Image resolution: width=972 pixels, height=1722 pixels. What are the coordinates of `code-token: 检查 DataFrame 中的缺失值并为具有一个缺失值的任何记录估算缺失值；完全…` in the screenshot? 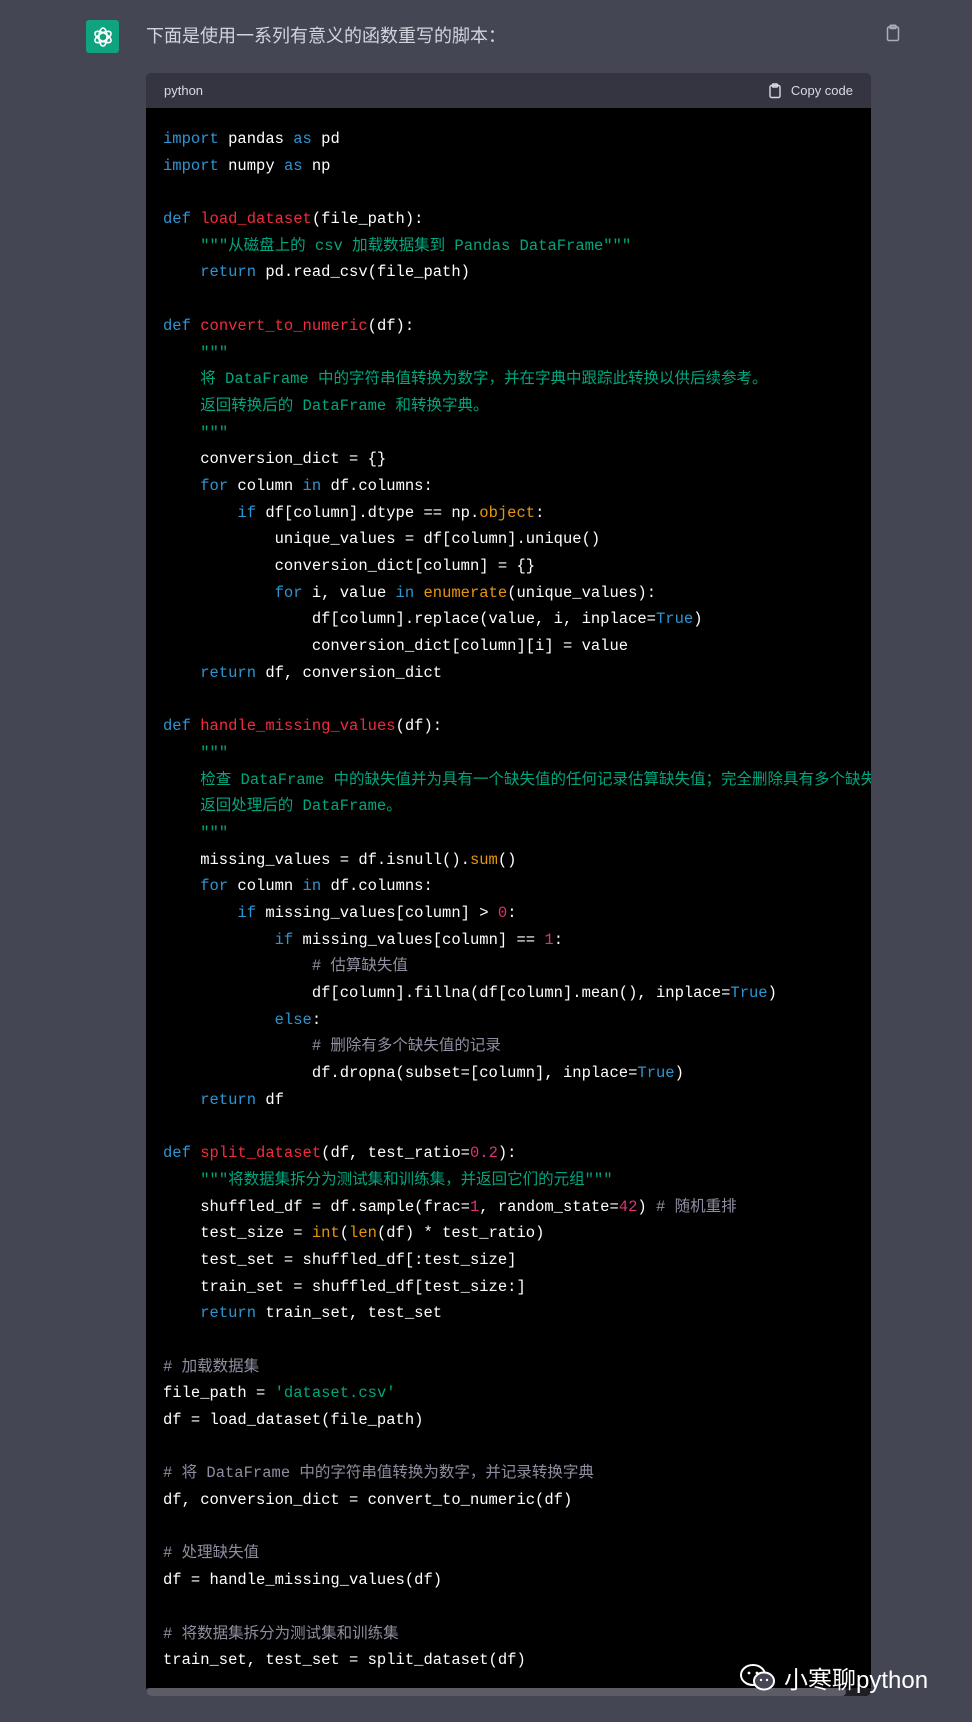 It's located at (535, 779).